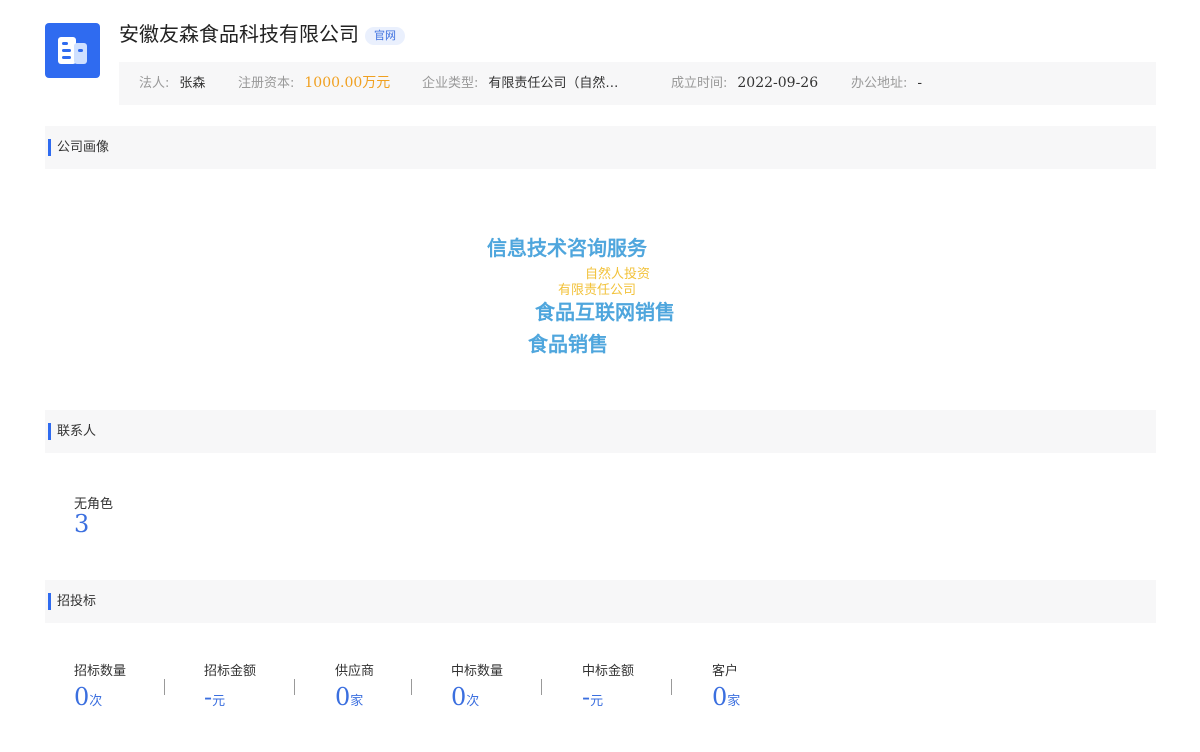 The height and width of the screenshot is (752, 1200). I want to click on legal-person: 法人: 张森, so click(172, 83).